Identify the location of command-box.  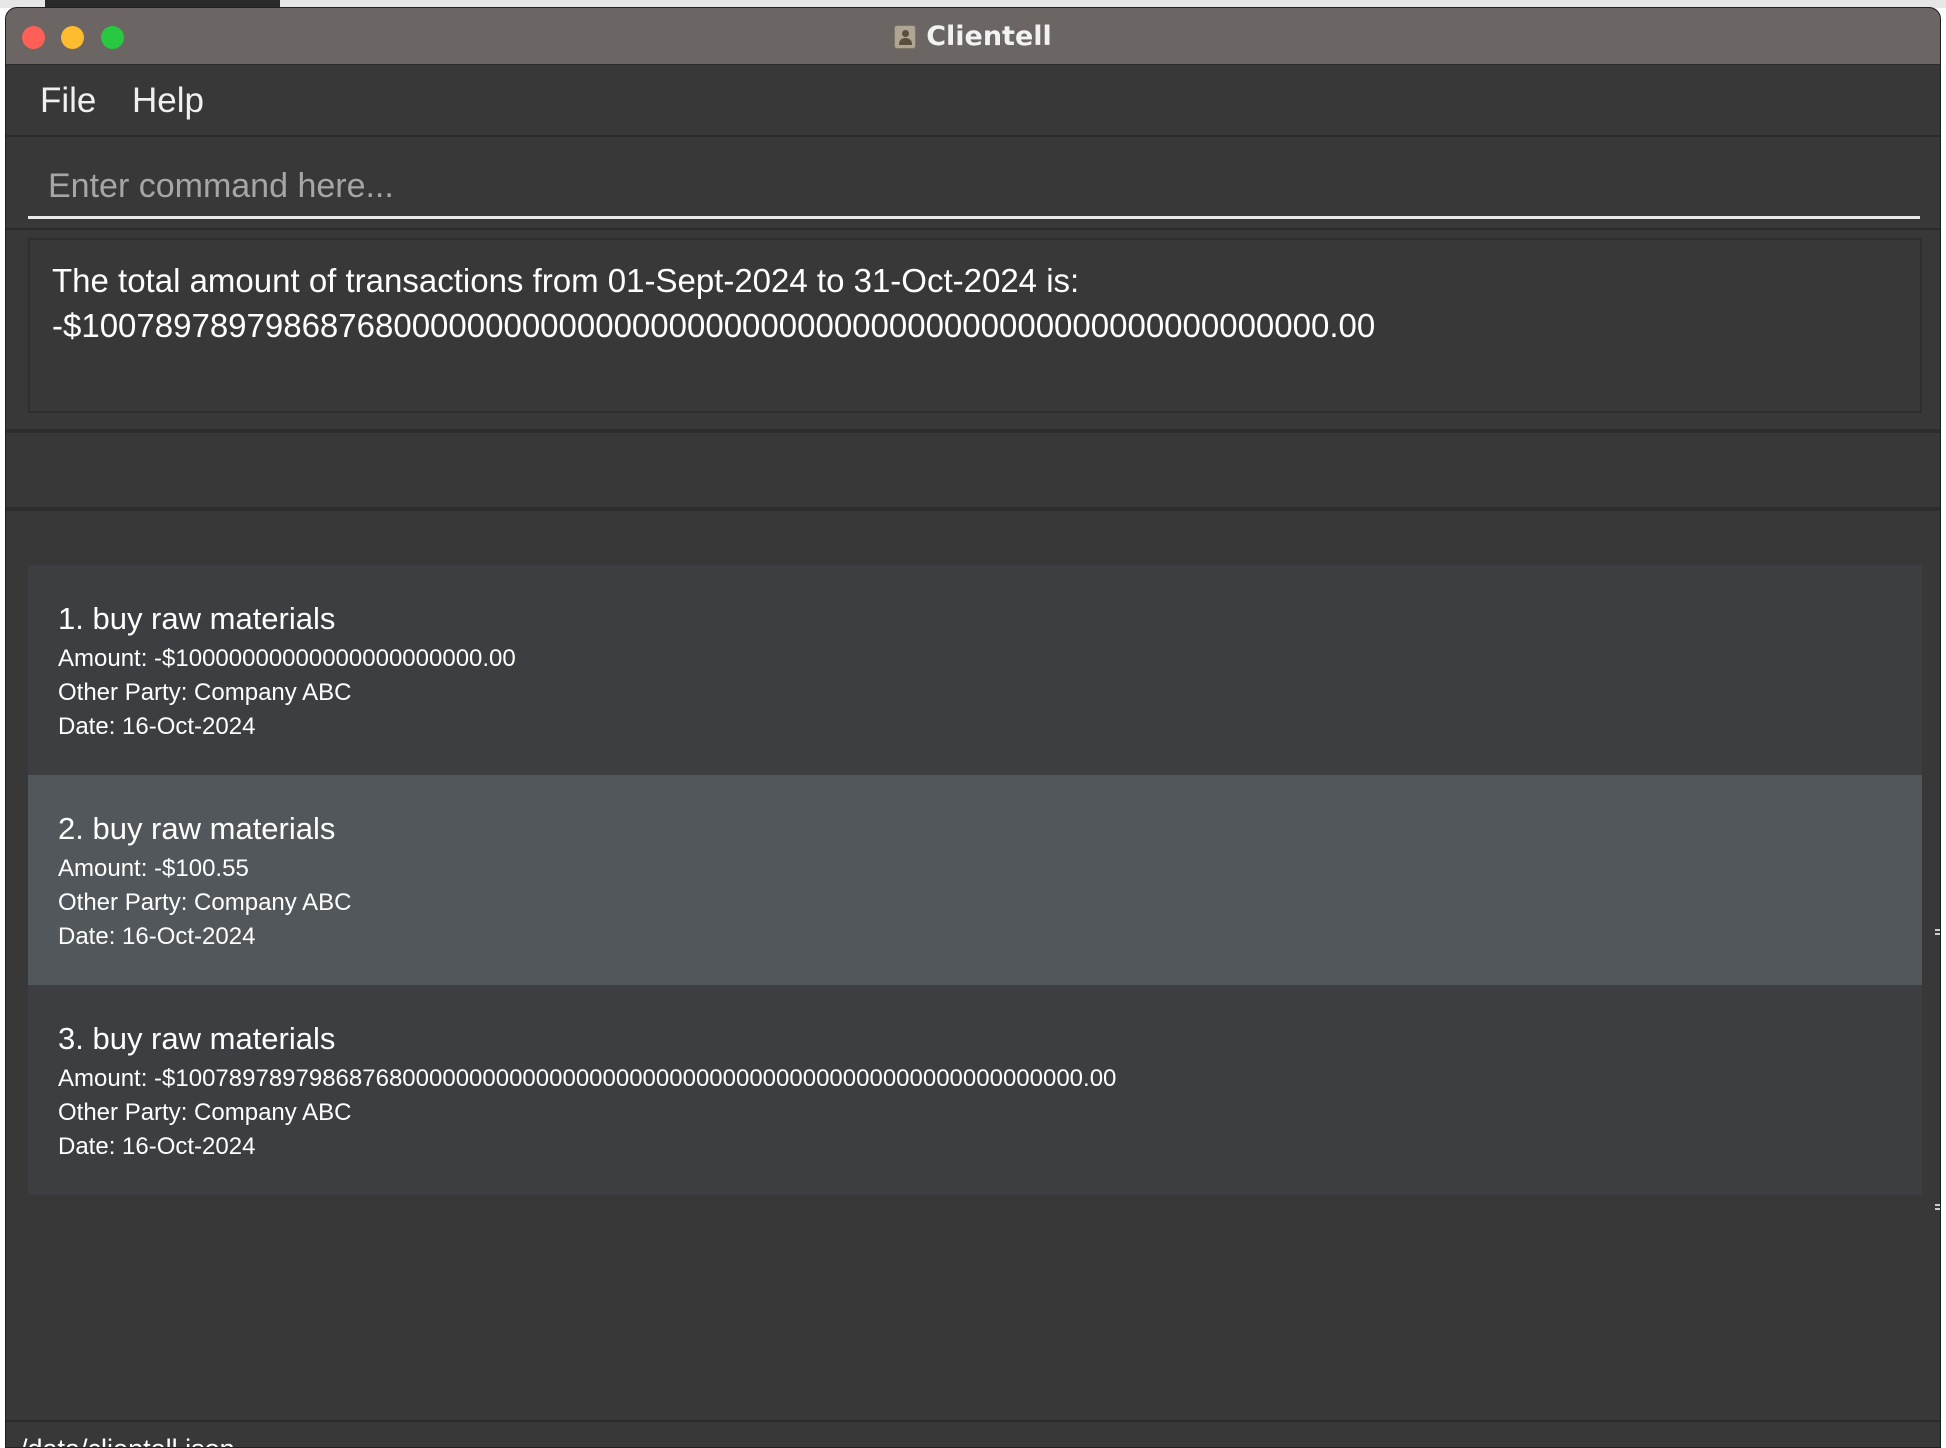
(974, 179).